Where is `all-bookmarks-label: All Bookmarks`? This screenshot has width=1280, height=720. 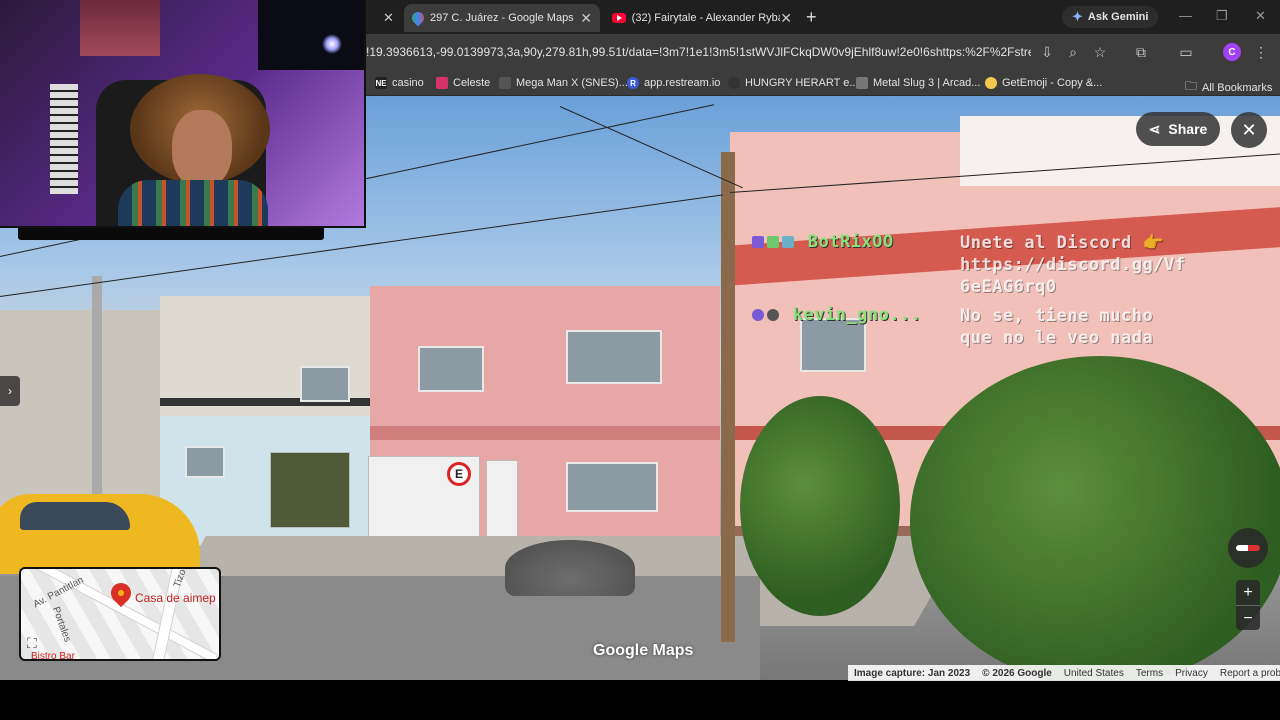 all-bookmarks-label: All Bookmarks is located at coordinates (1237, 87).